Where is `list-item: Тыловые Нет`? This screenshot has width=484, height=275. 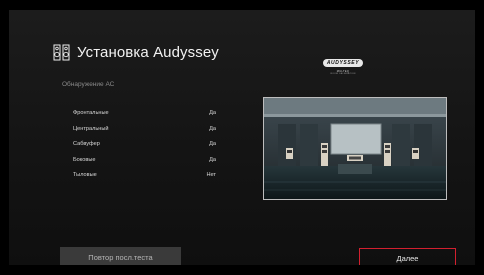 list-item: Тыловые Нет is located at coordinates (144, 180).